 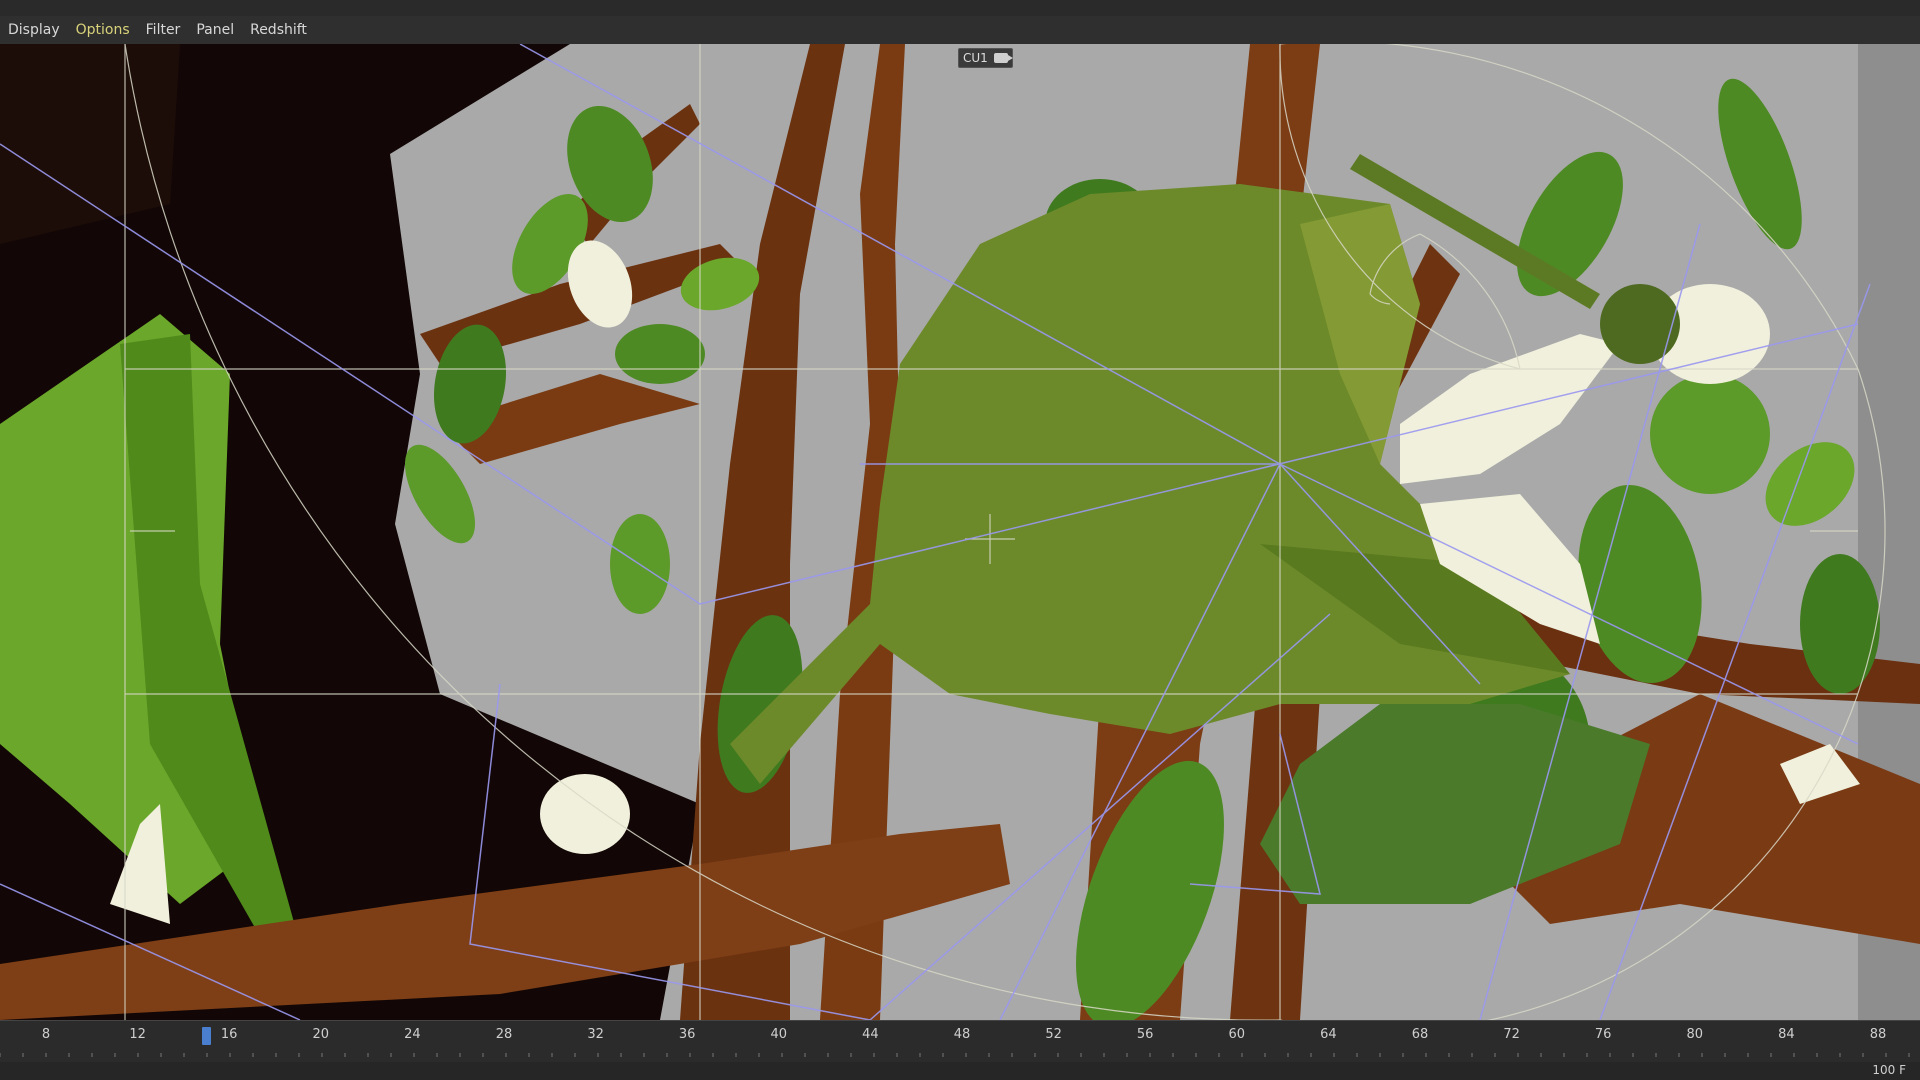 What do you see at coordinates (955, 1055) in the screenshot?
I see `timeline-ruler` at bounding box center [955, 1055].